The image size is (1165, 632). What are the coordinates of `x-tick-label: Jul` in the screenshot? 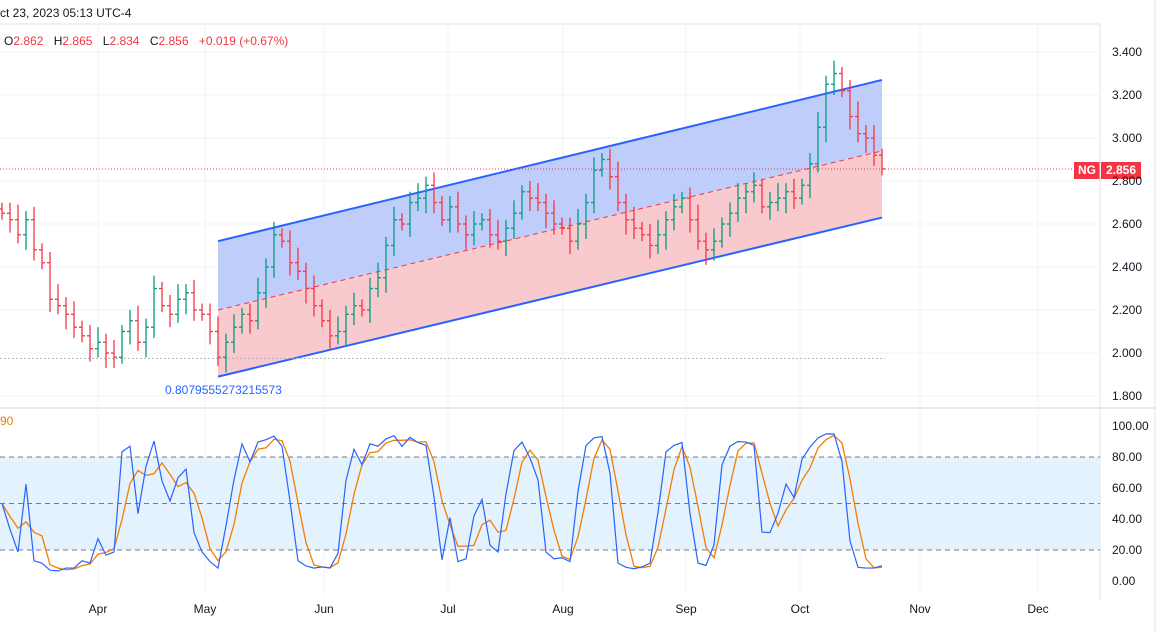 It's located at (447, 609).